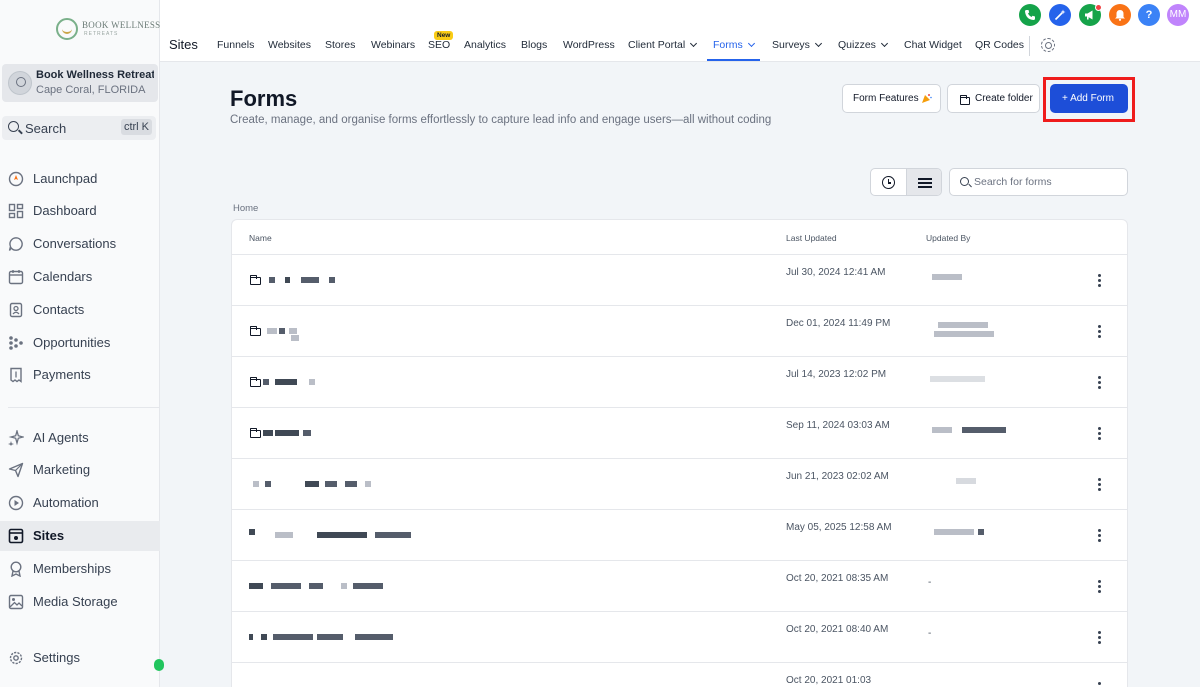 Image resolution: width=1200 pixels, height=687 pixels. I want to click on phone-button, so click(1030, 15).